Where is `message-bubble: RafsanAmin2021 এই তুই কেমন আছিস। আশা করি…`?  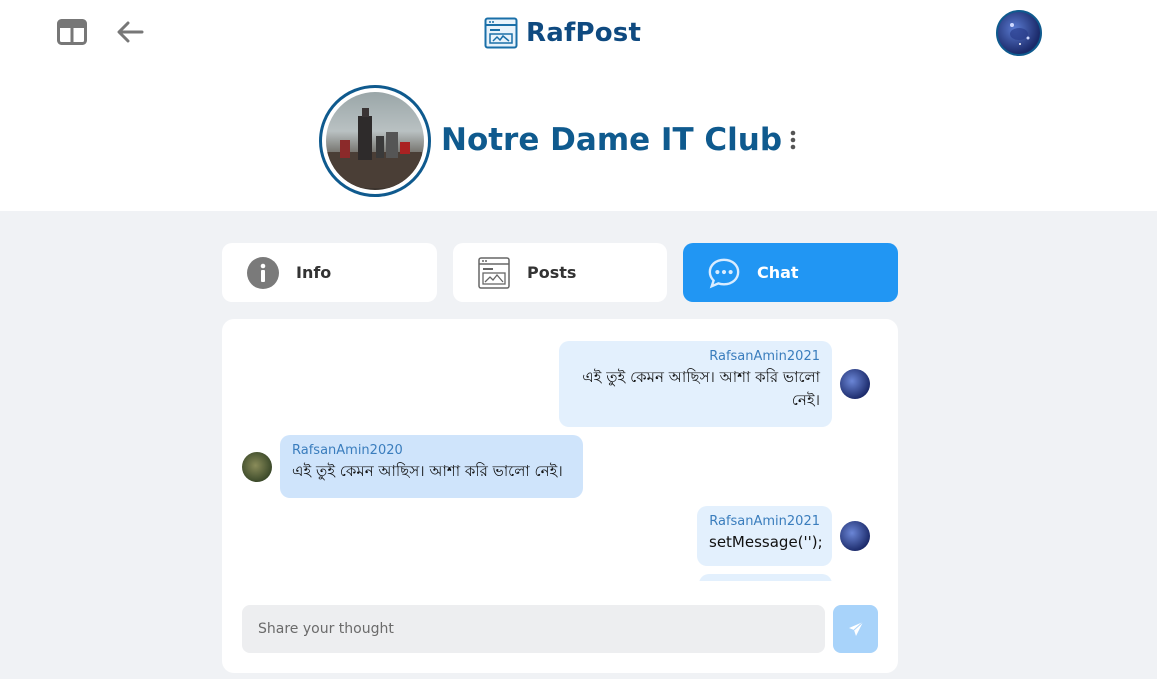
message-bubble: RafsanAmin2021 এই তুই কেমন আছিস। আশা করি… is located at coordinates (695, 384).